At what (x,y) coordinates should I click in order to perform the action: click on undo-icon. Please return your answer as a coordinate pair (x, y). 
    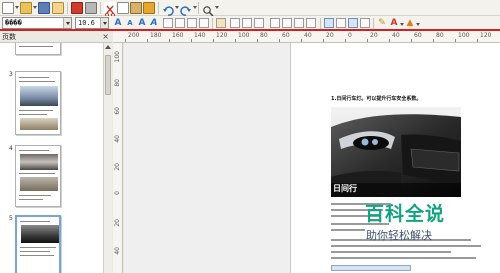
    Looking at the image, I should click on (168, 9).